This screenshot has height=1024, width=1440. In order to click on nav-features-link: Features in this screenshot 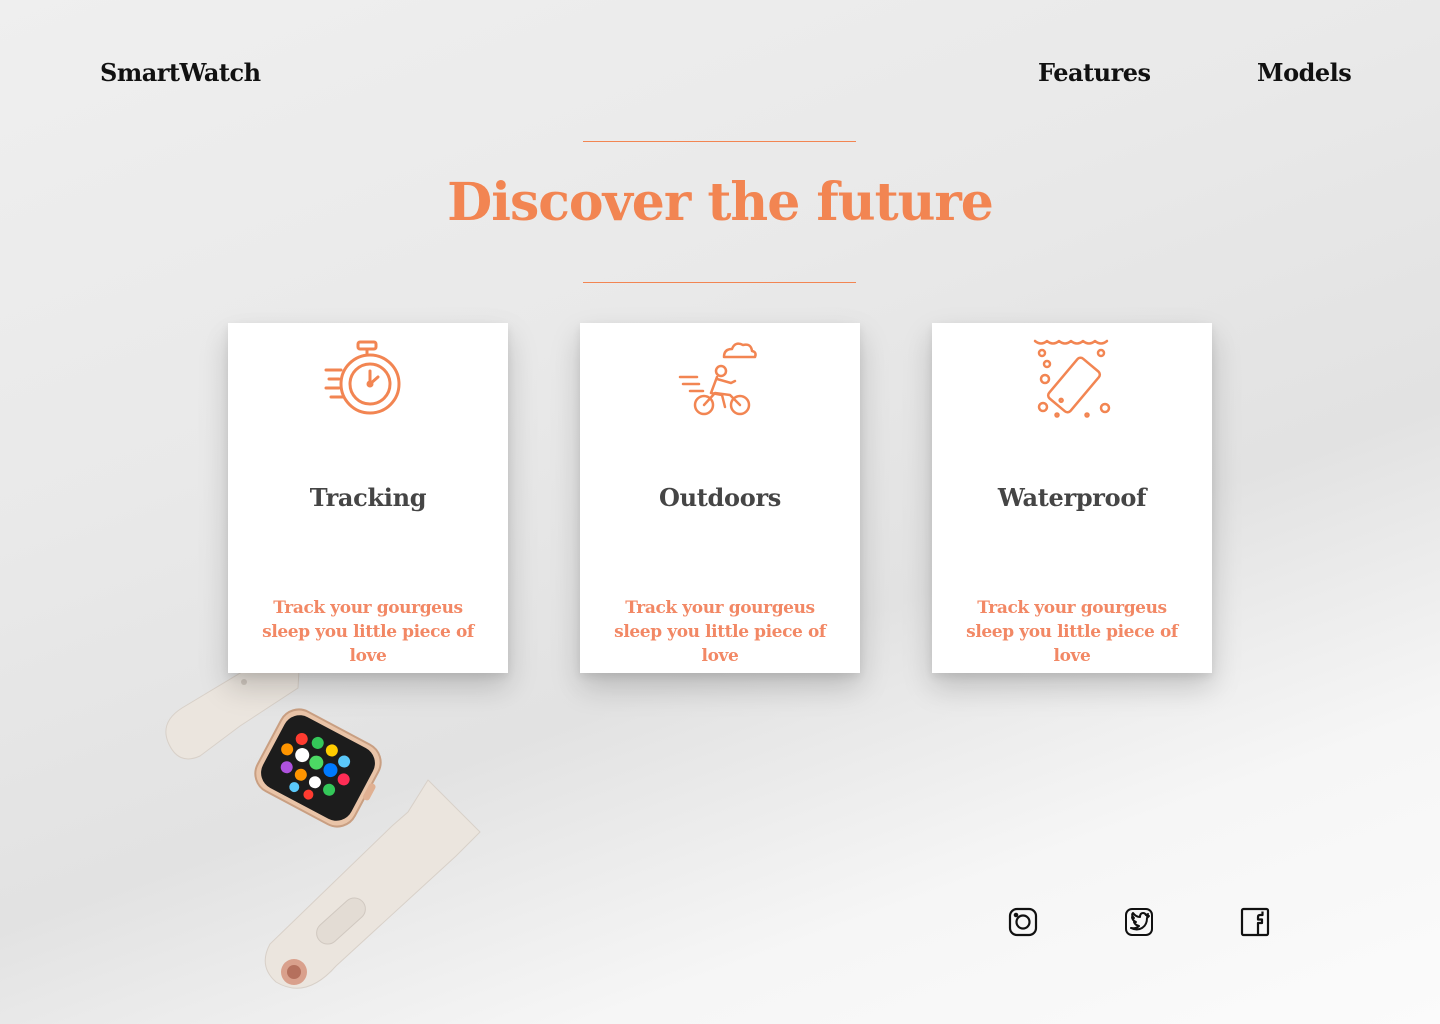, I will do `click(1094, 72)`.